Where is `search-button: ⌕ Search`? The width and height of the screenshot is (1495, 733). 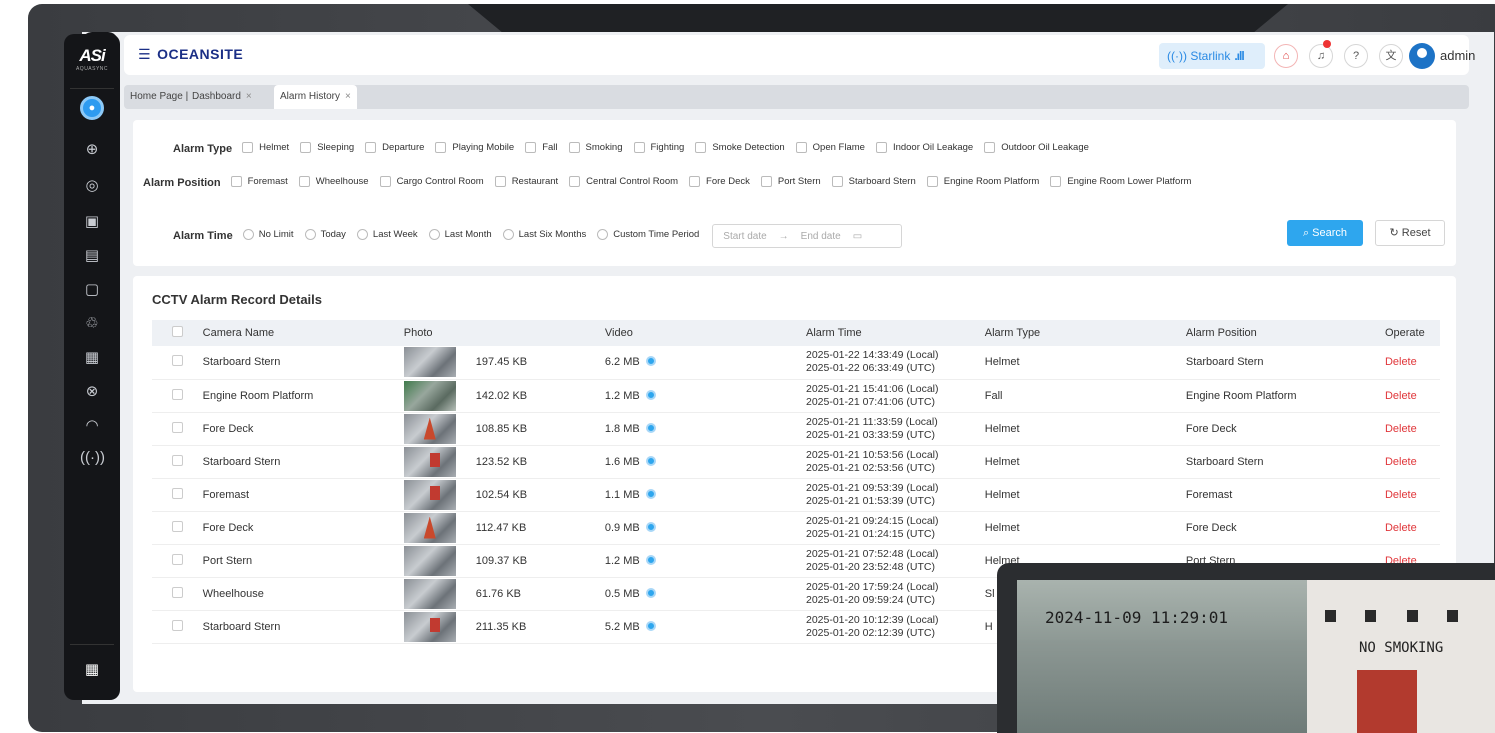 search-button: ⌕ Search is located at coordinates (1325, 233).